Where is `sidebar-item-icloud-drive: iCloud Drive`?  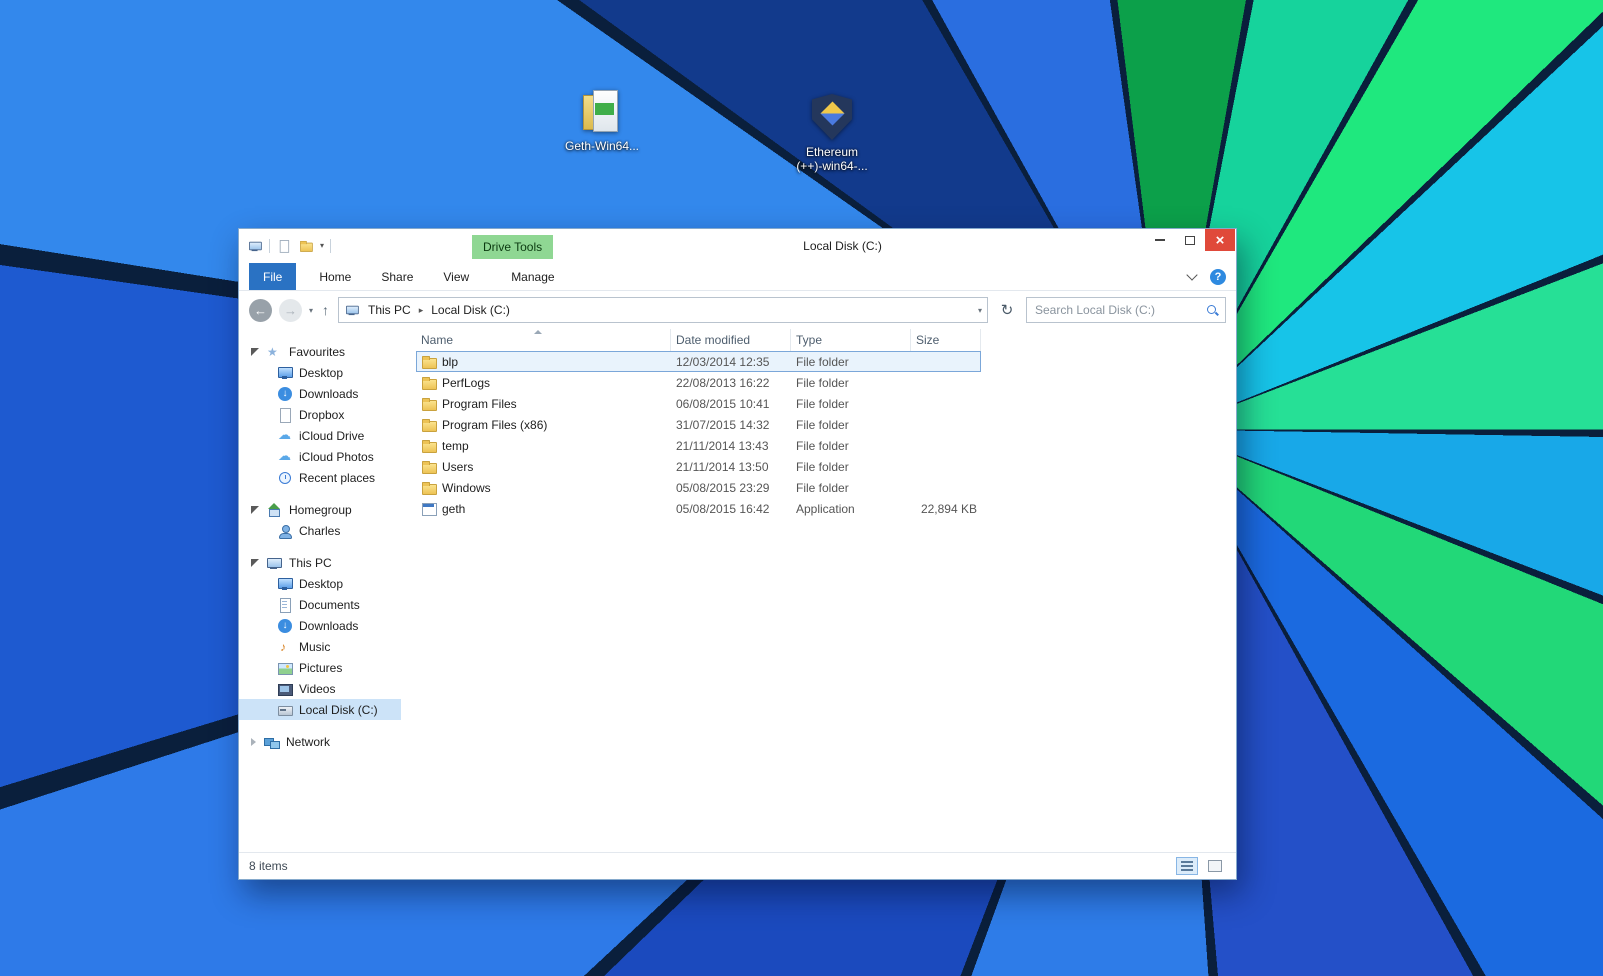 sidebar-item-icloud-drive: iCloud Drive is located at coordinates (320, 435).